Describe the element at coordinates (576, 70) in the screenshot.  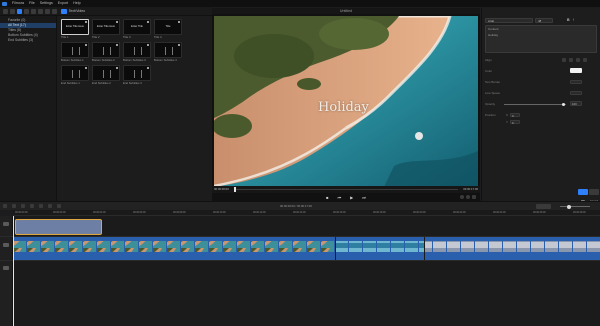
I see `color-swatch` at that location.